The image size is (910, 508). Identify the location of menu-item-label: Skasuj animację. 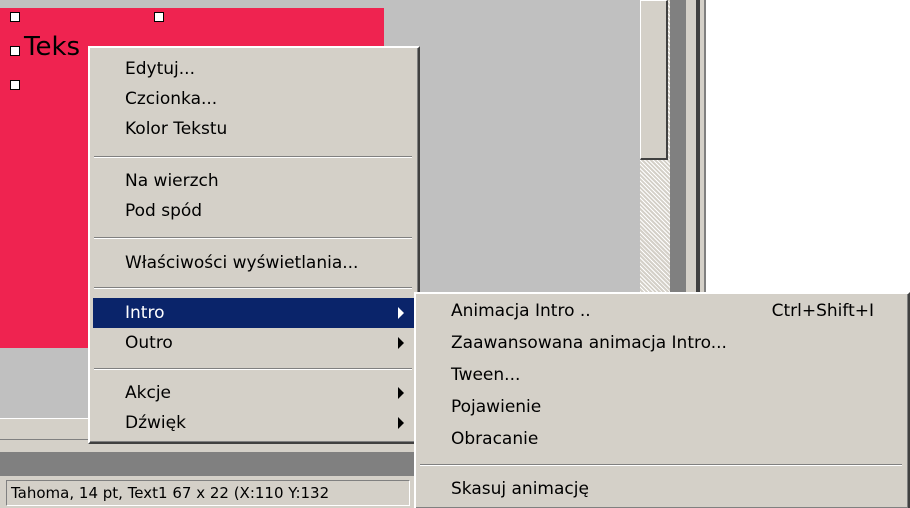
(520, 489).